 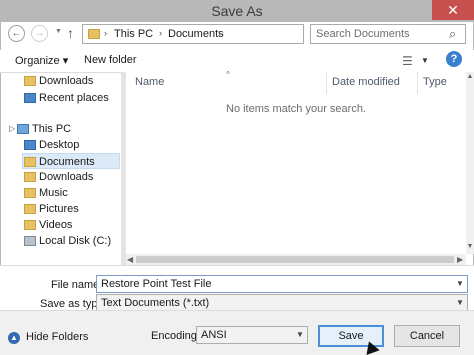 I want to click on empty-folder-message: No items match your search., so click(x=296, y=109).